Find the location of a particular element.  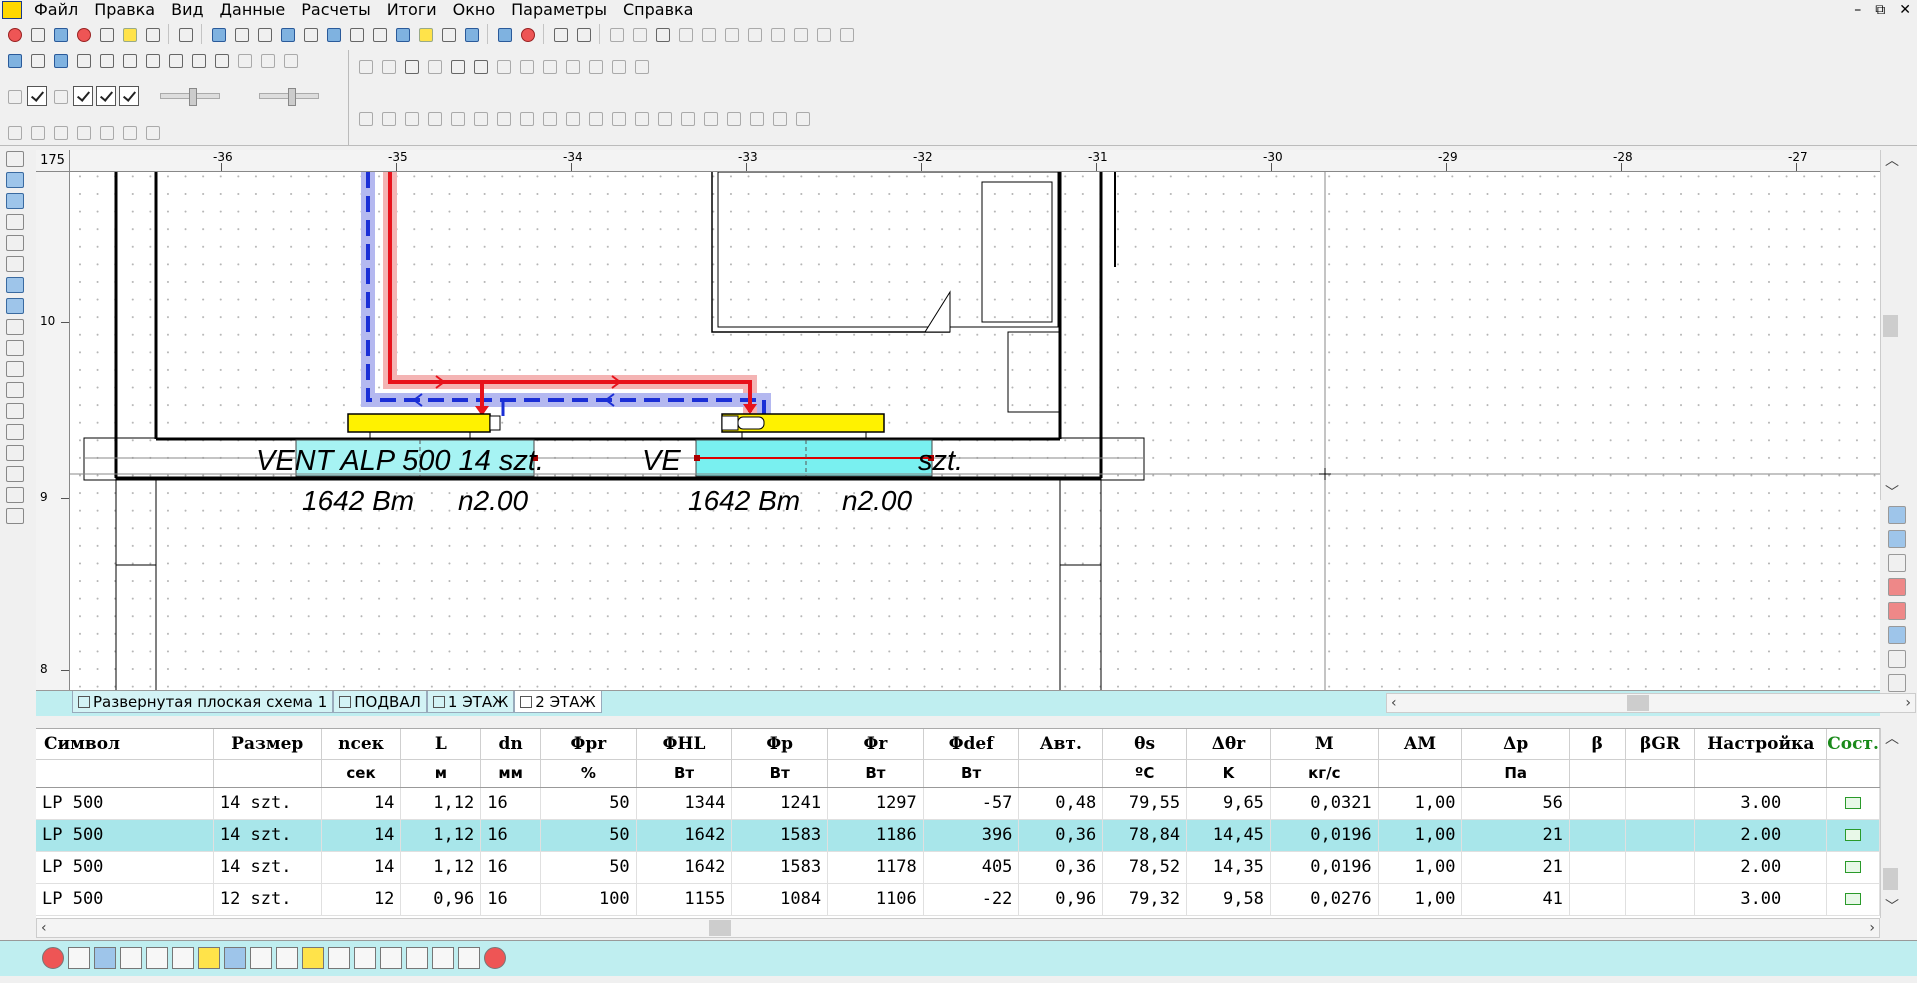

measure-icon is located at coordinates (846, 34).